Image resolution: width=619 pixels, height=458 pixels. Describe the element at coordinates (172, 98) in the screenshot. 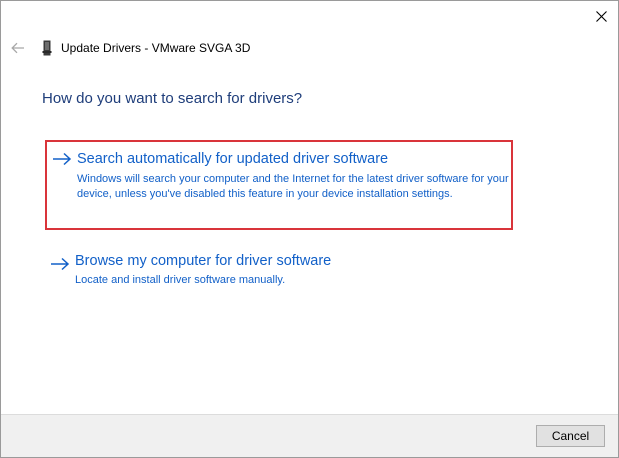

I see `page-heading: How do you want to search for drivers?` at that location.